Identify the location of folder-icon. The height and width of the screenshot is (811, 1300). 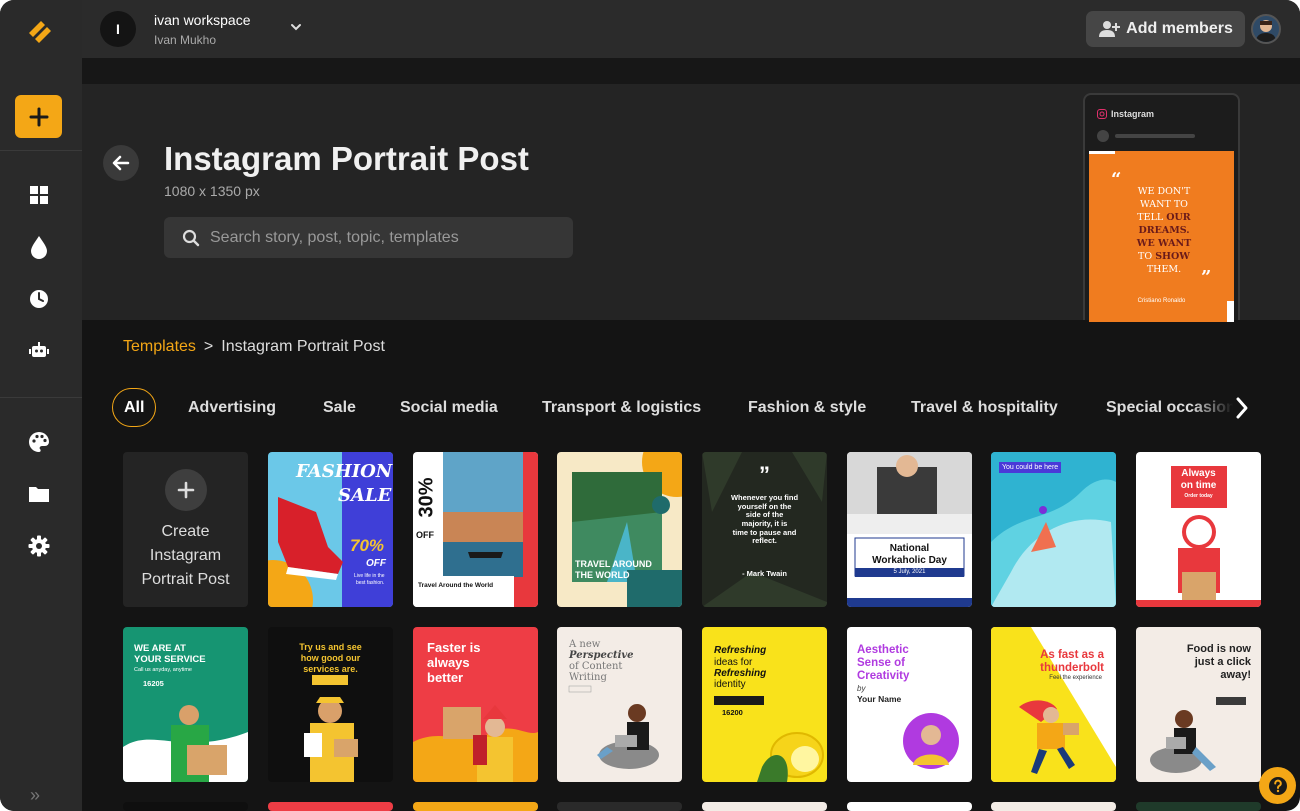
(39, 494).